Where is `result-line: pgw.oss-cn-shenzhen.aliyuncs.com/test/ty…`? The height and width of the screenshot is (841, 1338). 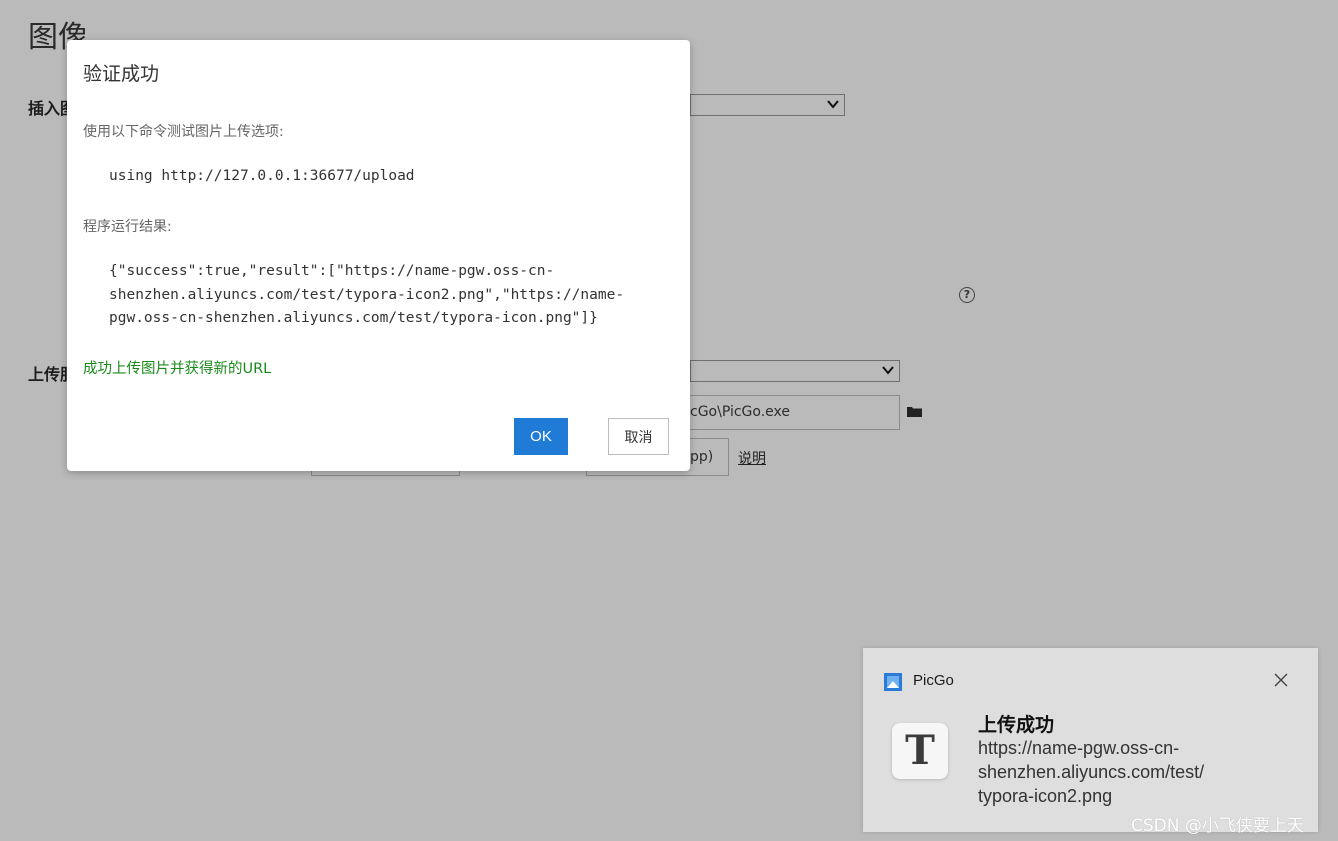
result-line: pgw.oss-cn-shenzhen.aliyuncs.com/test/ty… is located at coordinates (353, 318).